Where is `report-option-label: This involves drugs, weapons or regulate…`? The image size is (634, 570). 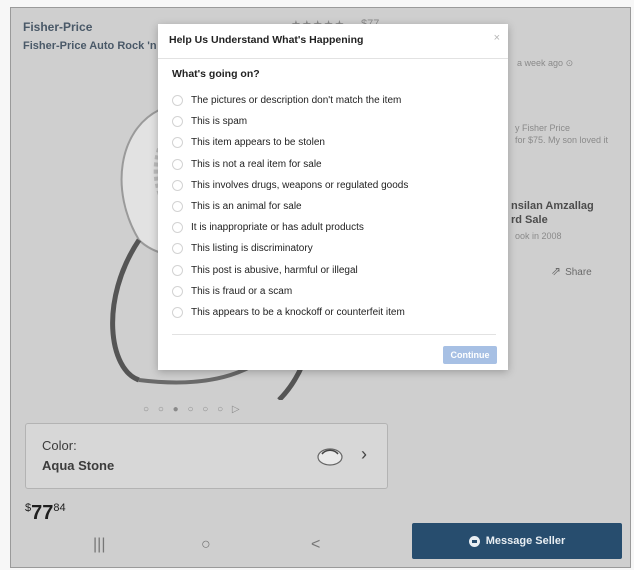 report-option-label: This involves drugs, weapons or regulate… is located at coordinates (300, 185).